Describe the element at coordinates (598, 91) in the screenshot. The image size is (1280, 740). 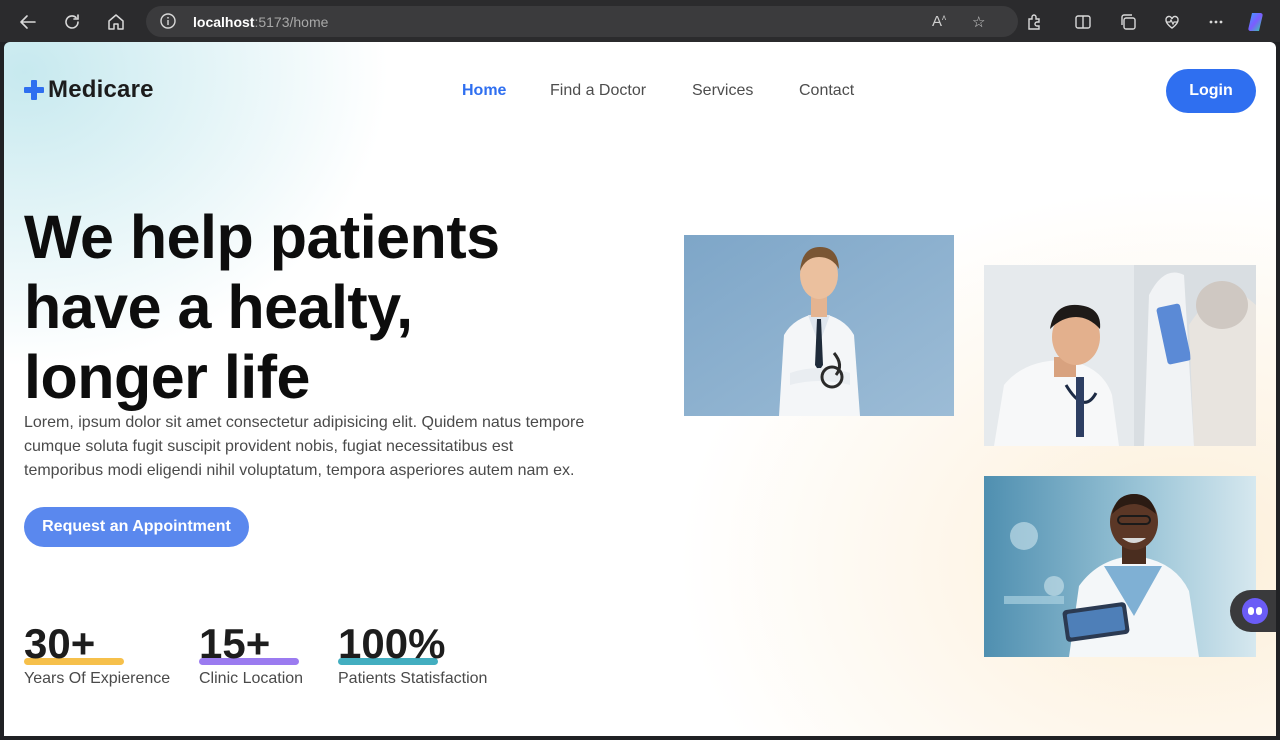
I see `nav-link-find-a-doctor: Find a Doctor` at that location.